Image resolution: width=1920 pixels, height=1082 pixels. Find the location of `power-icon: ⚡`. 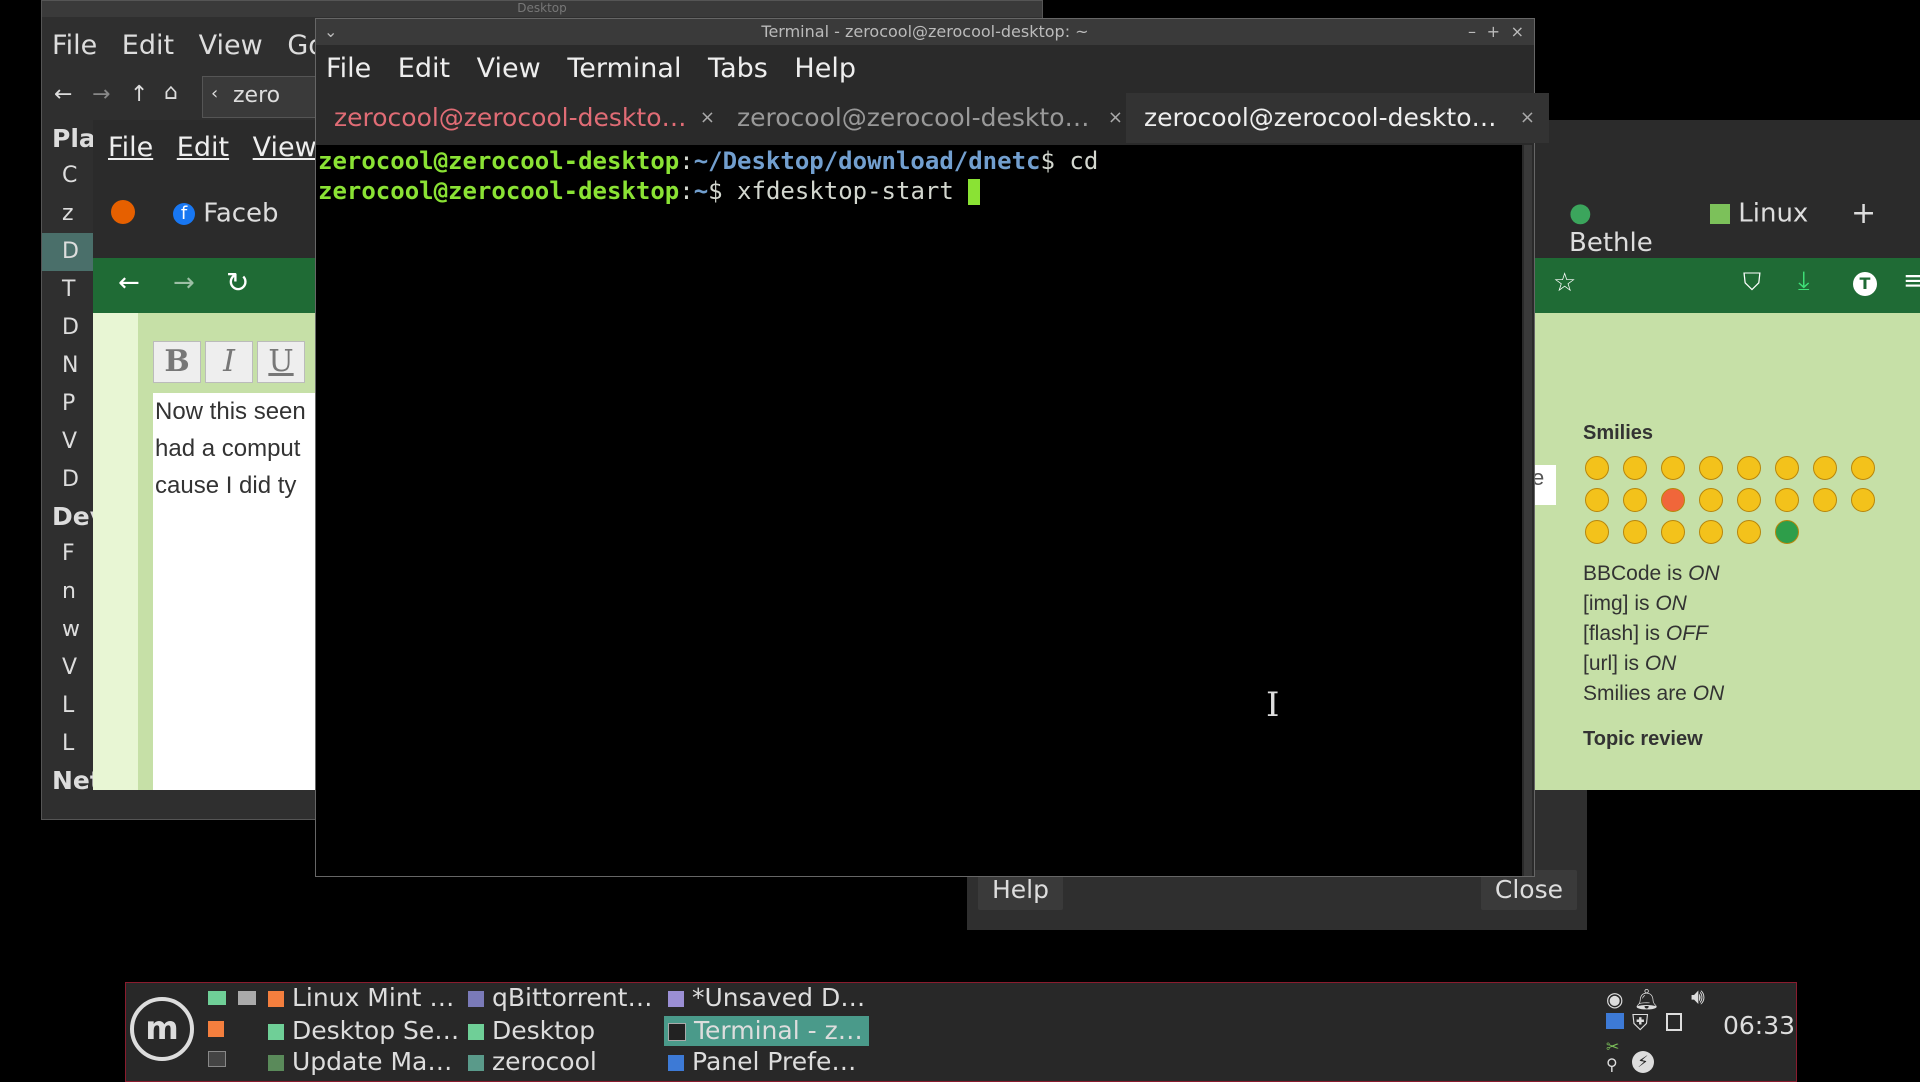

power-icon: ⚡ is located at coordinates (1643, 1062).